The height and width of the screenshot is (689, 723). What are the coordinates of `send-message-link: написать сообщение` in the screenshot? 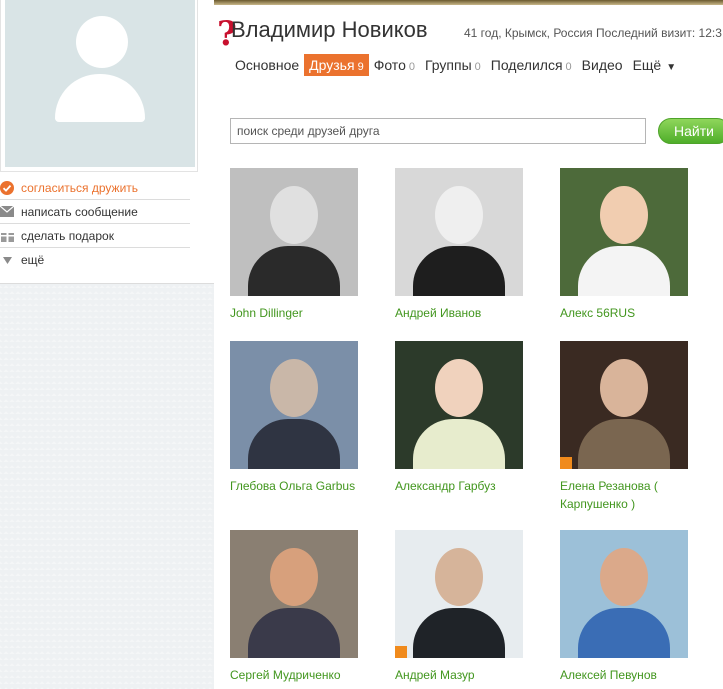 It's located at (95, 212).